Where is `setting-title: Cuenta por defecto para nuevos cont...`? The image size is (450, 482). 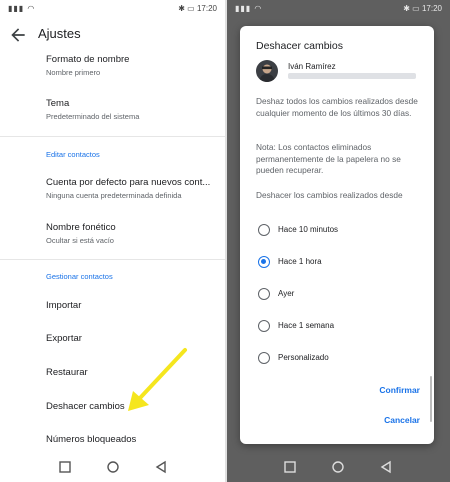 setting-title: Cuenta por defecto para nuevos cont... is located at coordinates (128, 182).